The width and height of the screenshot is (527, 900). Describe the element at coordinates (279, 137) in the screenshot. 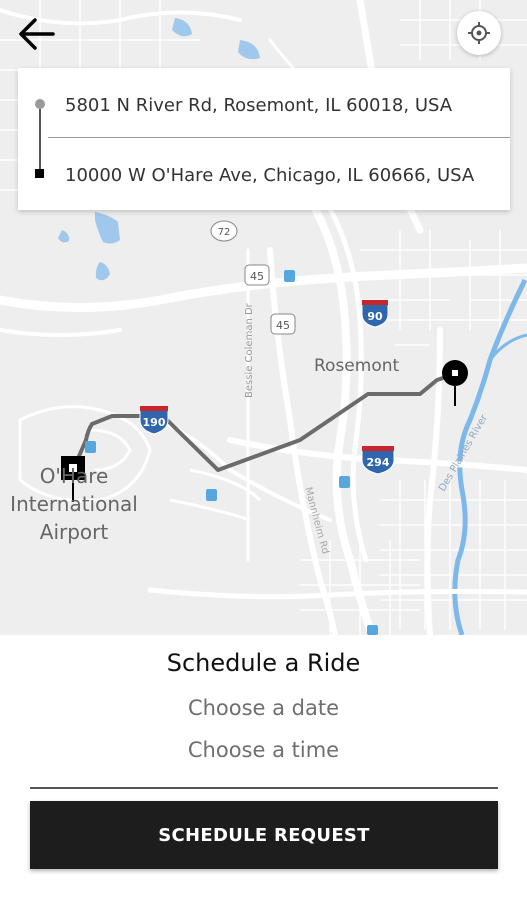

I see `address-divider` at that location.